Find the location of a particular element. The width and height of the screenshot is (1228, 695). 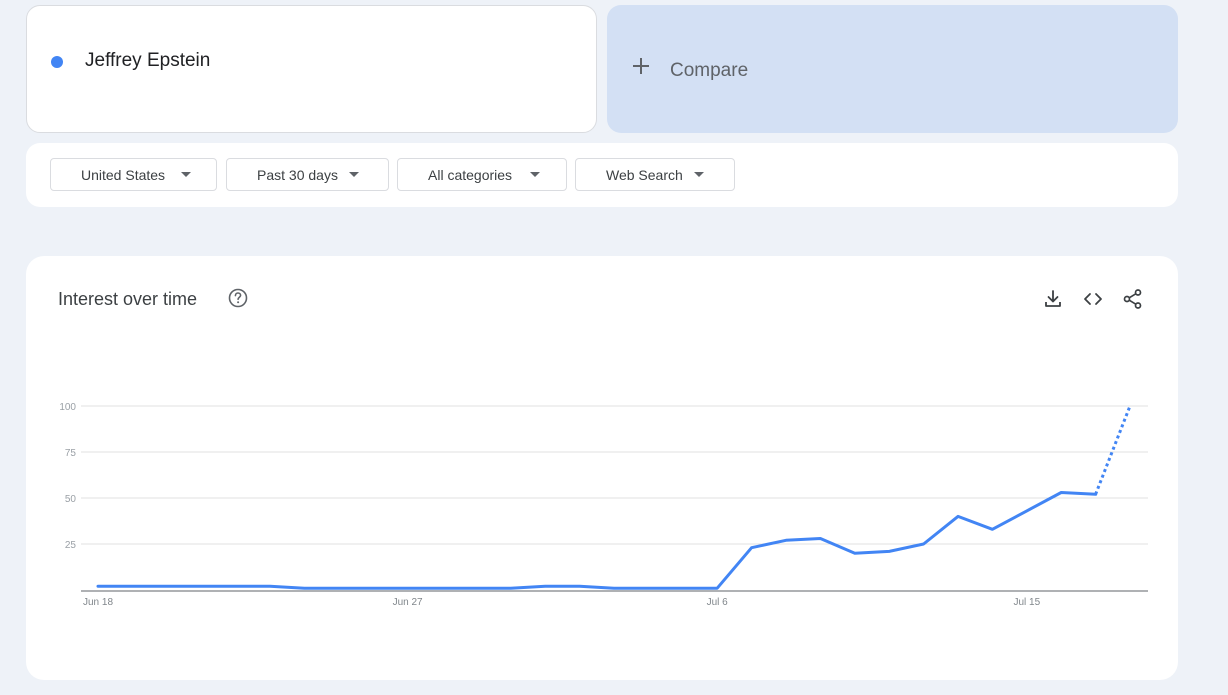

property-label: Web Search is located at coordinates (644, 175).